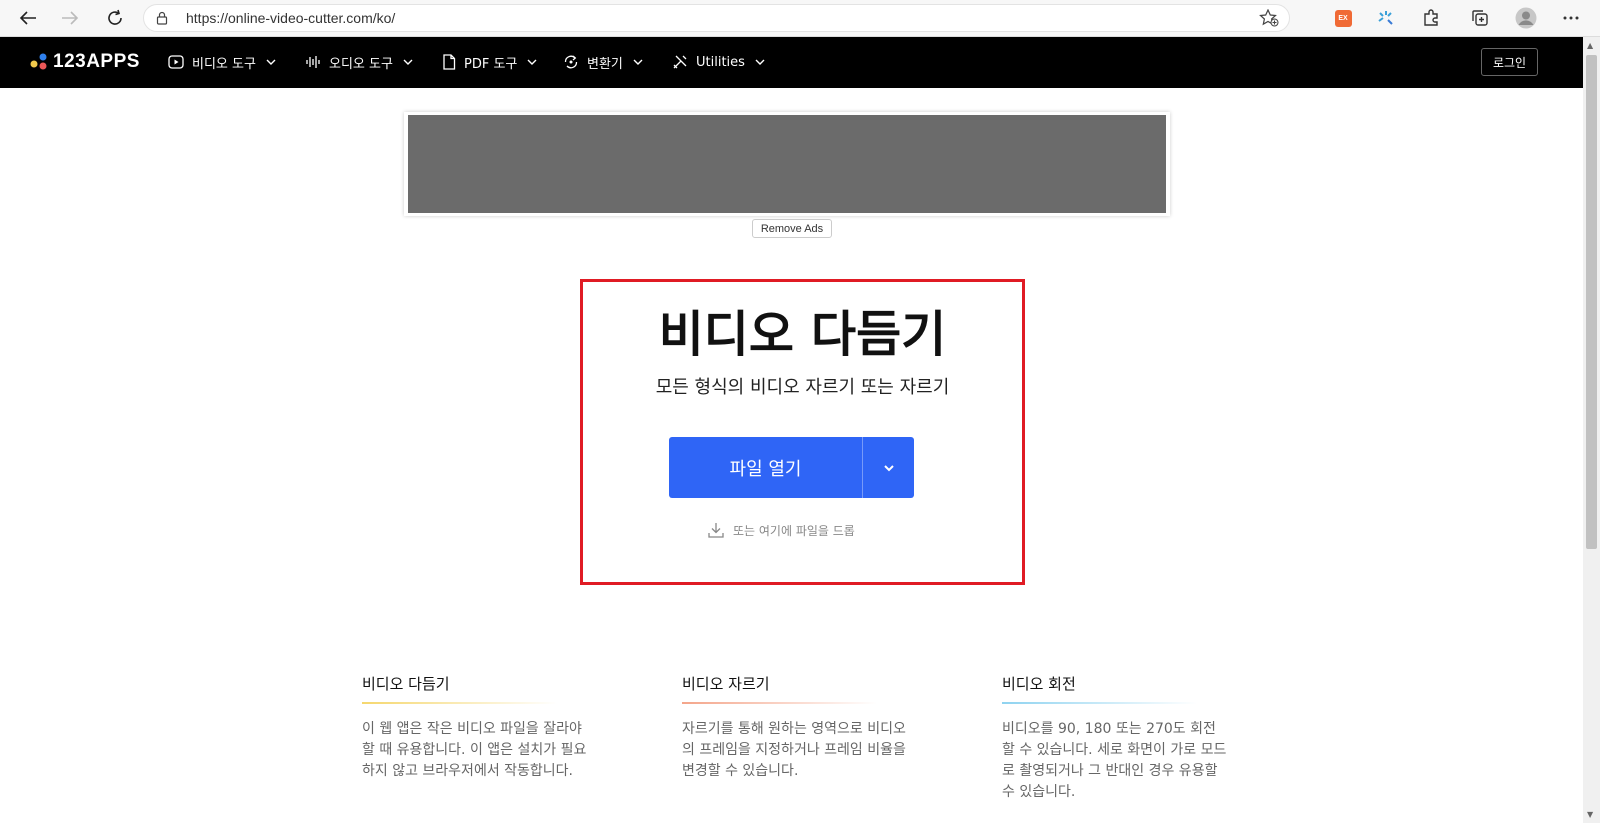  What do you see at coordinates (716, 18) in the screenshot?
I see `address-bar: https://online-video-cutter.com/ko/` at bounding box center [716, 18].